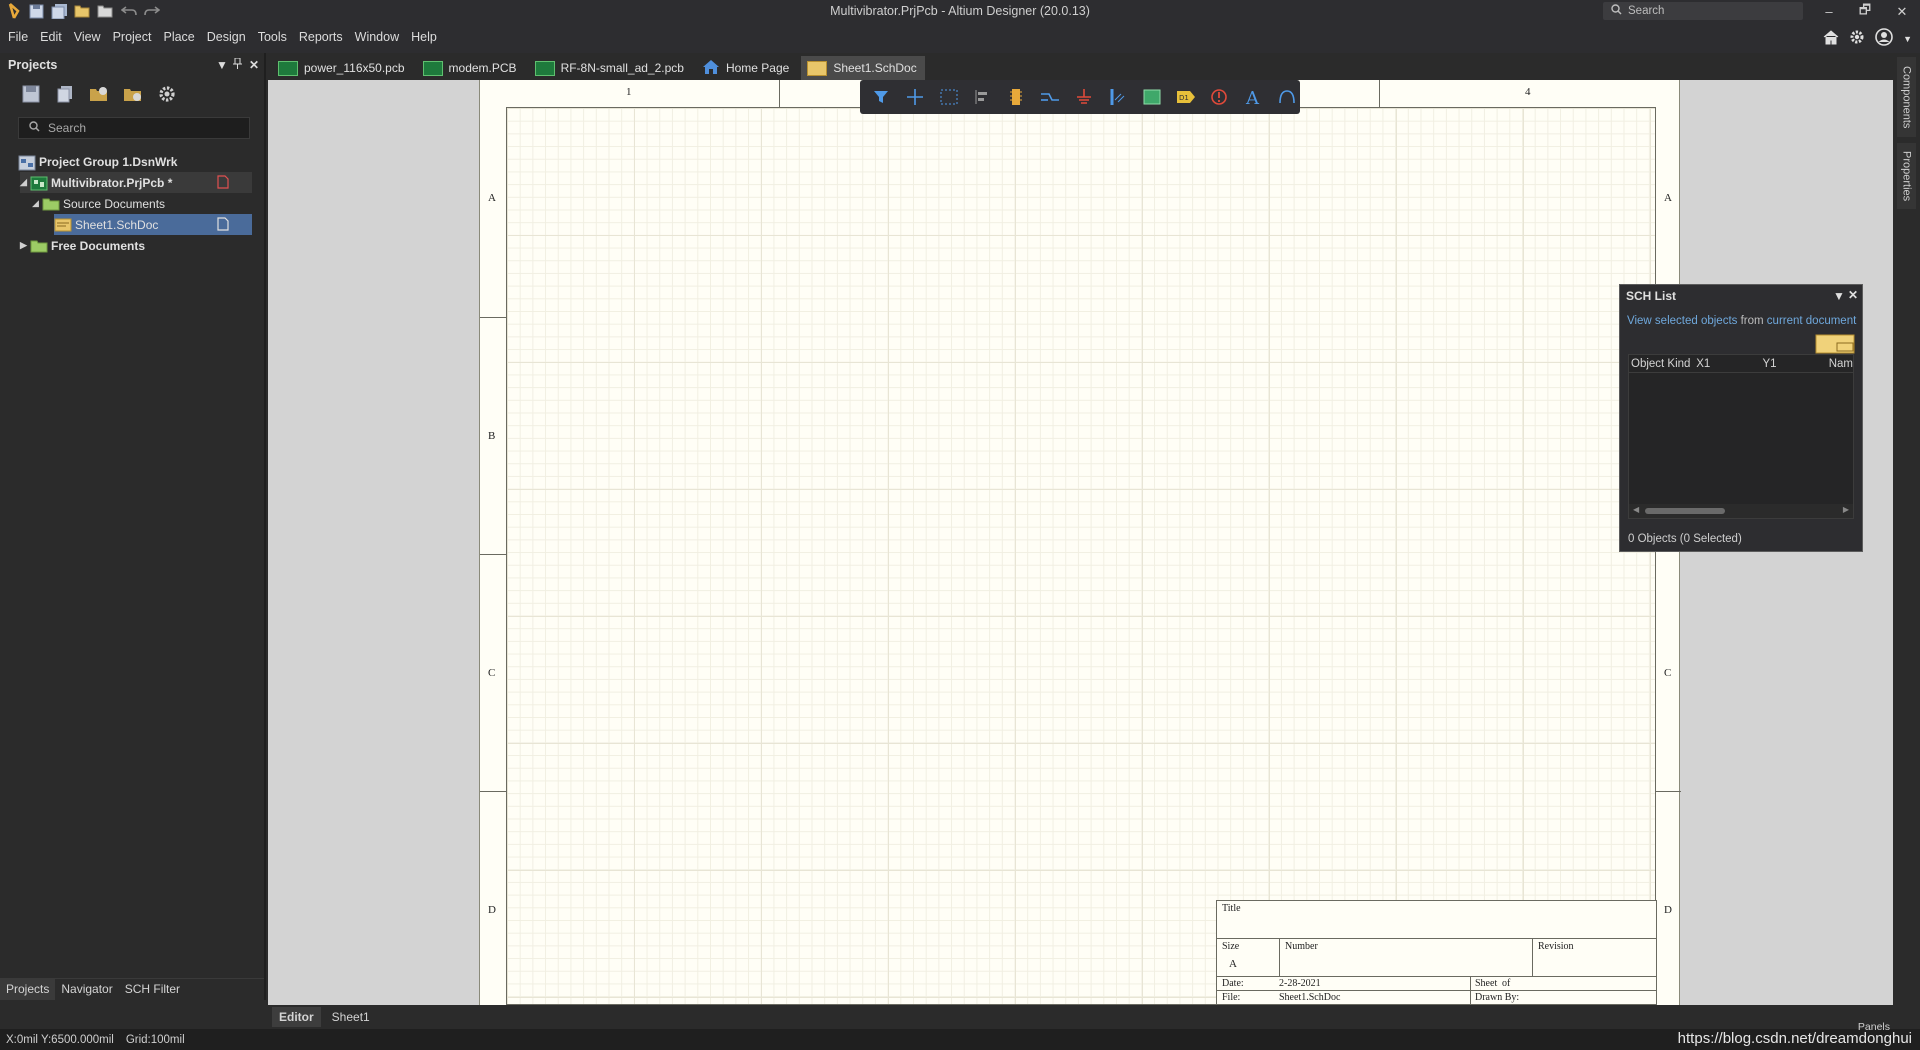 The width and height of the screenshot is (1920, 1050). Describe the element at coordinates (1846, 509) in the screenshot. I see `scroll-right-icon: ▶` at that location.